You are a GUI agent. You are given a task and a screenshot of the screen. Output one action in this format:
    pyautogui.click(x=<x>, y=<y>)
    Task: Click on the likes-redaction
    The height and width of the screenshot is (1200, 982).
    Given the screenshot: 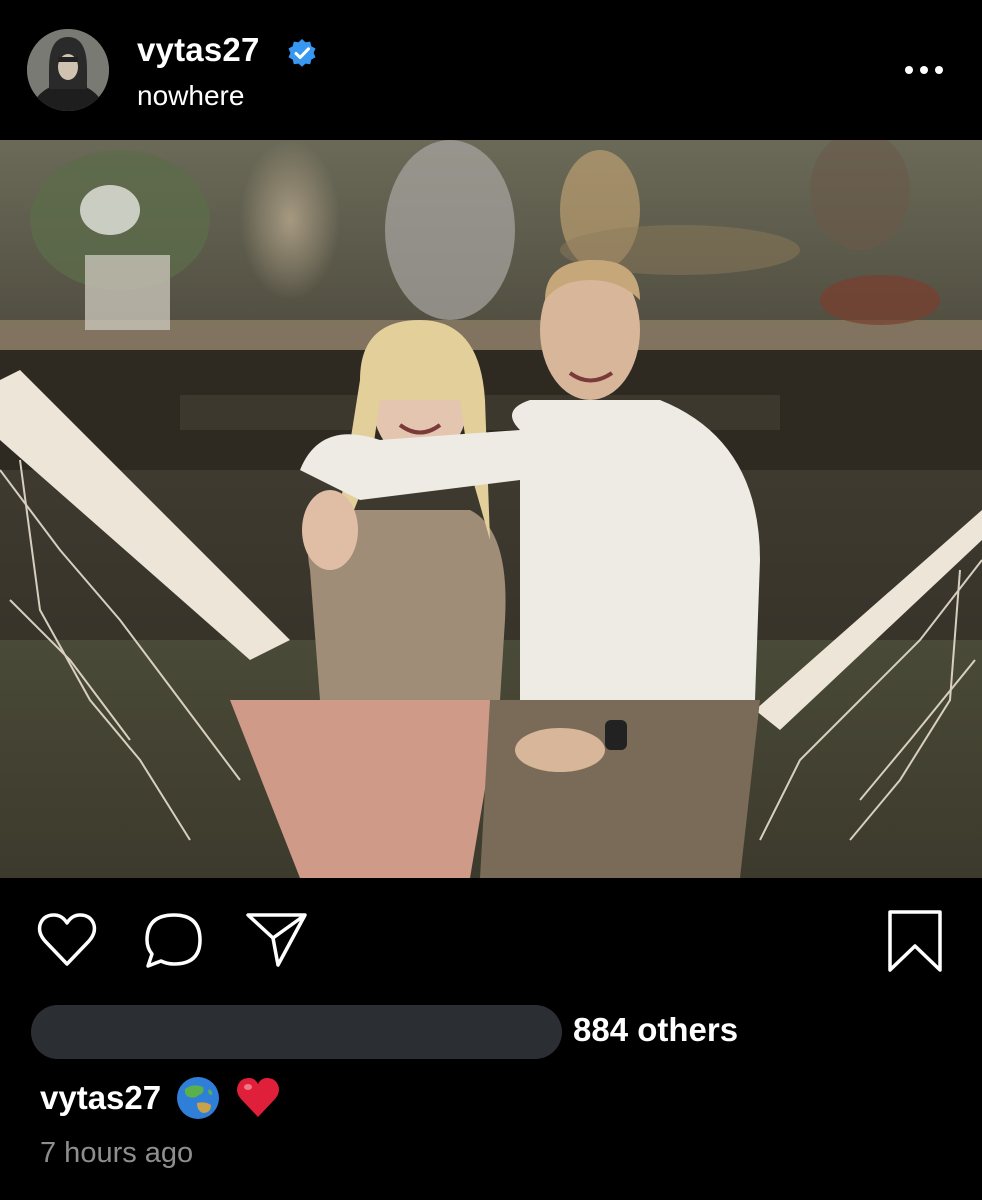 What is the action you would take?
    pyautogui.click(x=296, y=1032)
    